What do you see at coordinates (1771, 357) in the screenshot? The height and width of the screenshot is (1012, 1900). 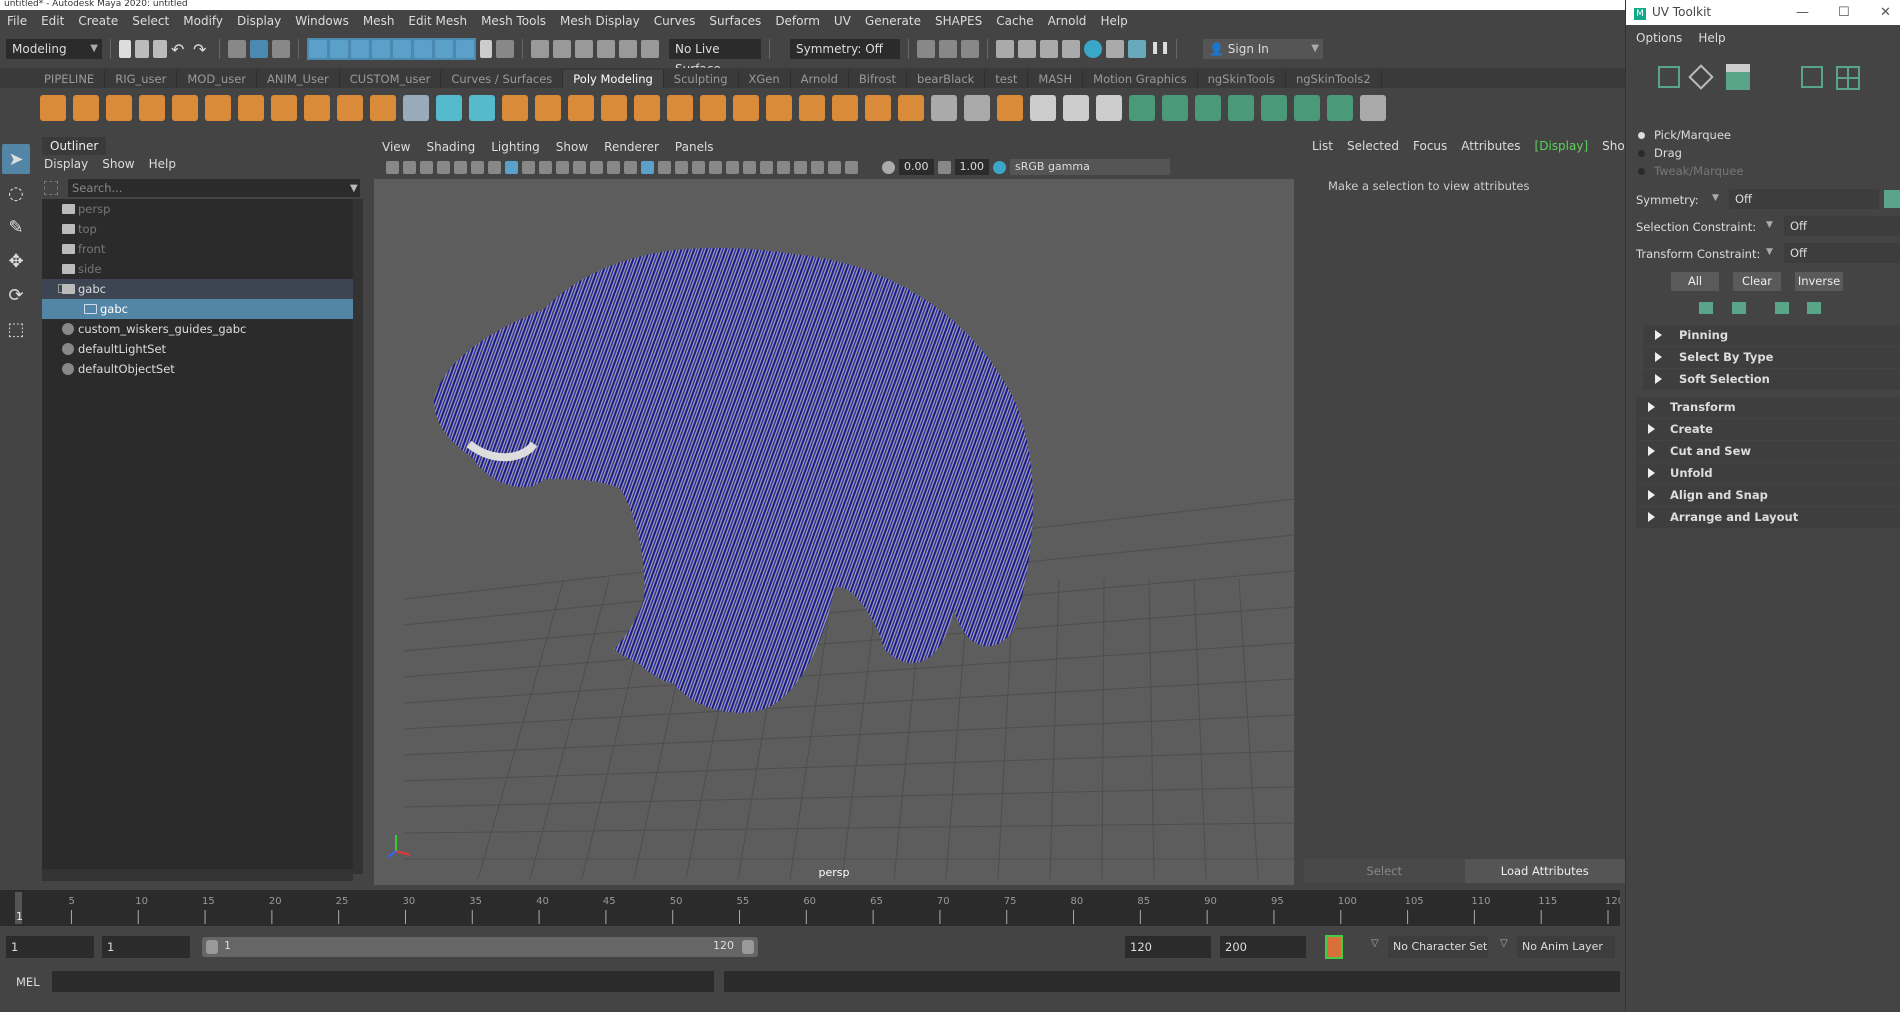 I see `section-select-by-type: Select By Type` at bounding box center [1771, 357].